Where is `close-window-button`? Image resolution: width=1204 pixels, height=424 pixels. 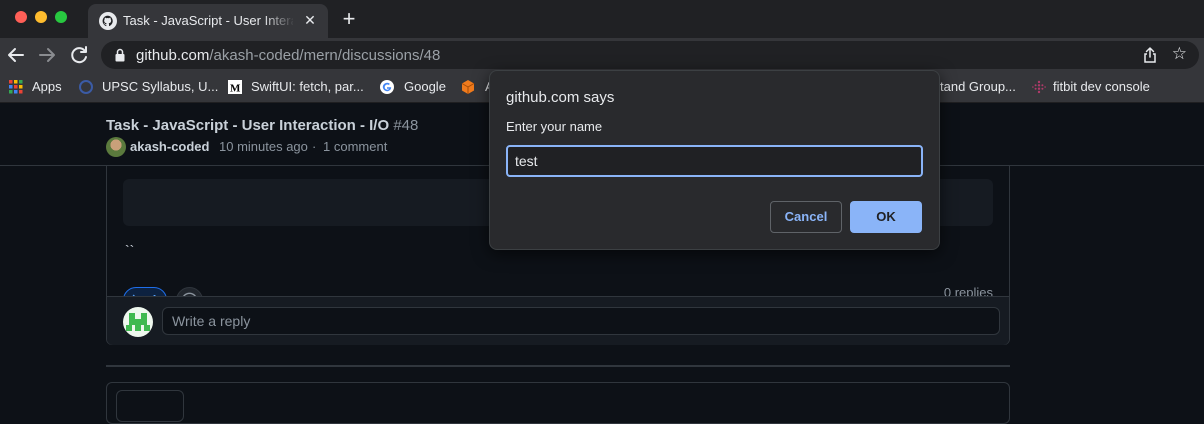
close-window-button is located at coordinates (21, 17).